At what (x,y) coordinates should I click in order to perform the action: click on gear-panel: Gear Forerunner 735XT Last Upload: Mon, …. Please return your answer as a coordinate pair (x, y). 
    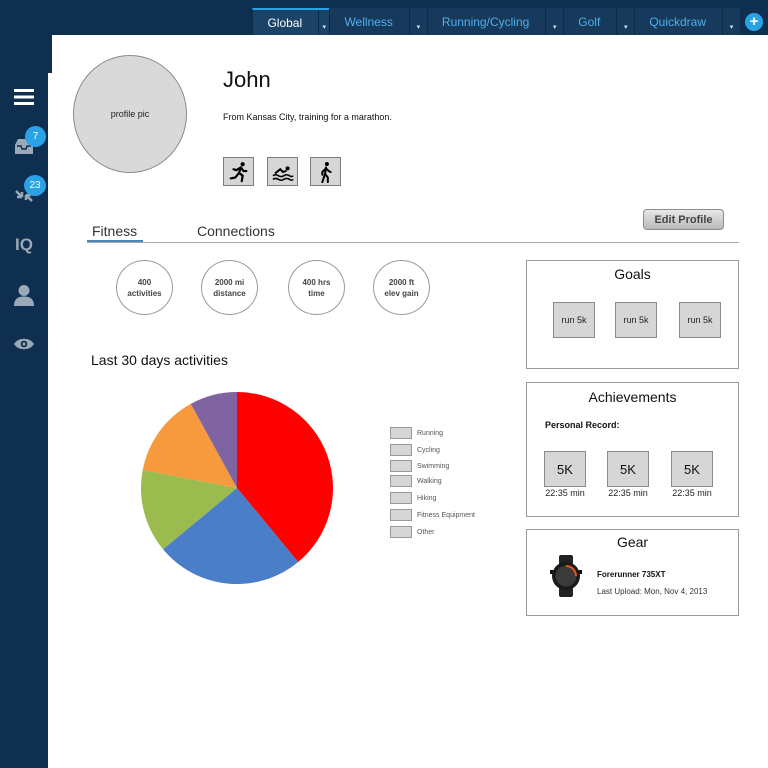
    Looking at the image, I should click on (632, 572).